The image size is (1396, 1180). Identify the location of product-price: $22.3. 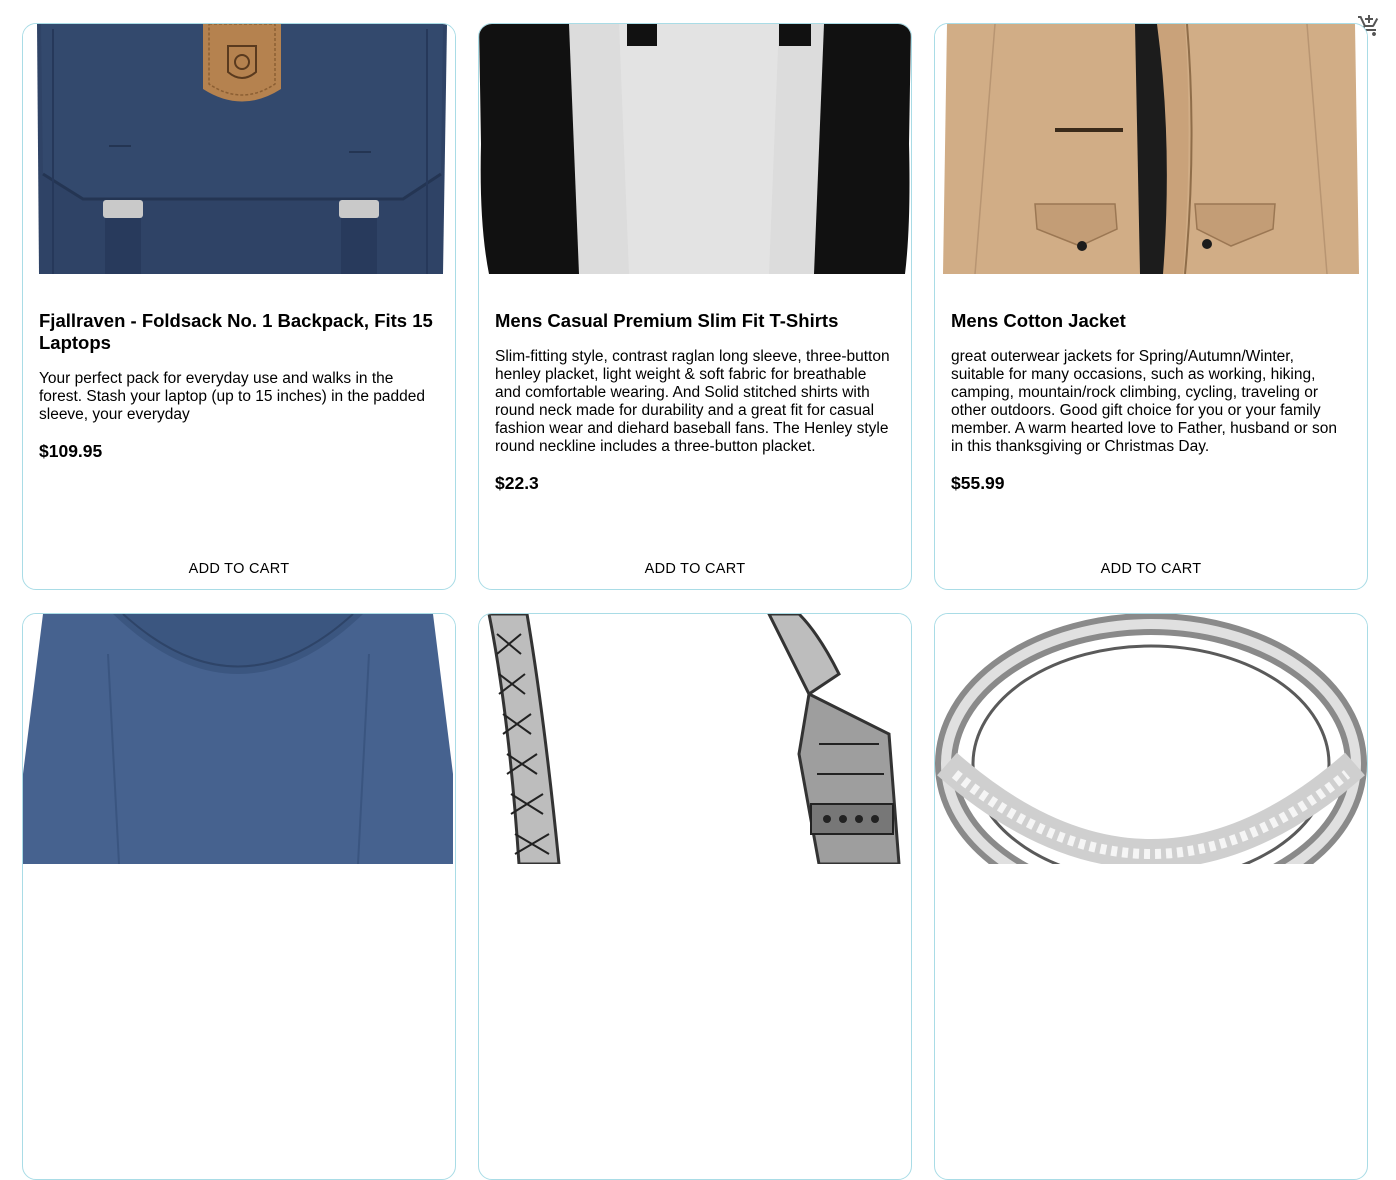
(517, 483).